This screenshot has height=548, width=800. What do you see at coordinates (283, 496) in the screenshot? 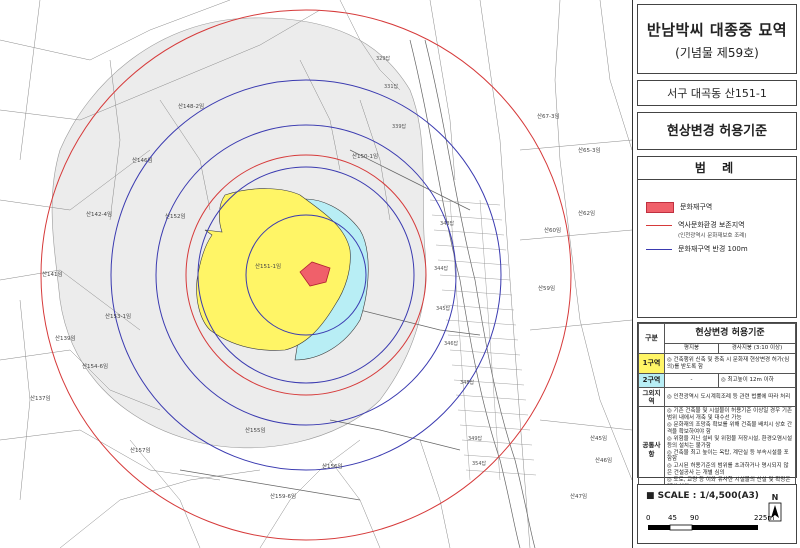
I see `parcel-label: 산159-6임` at bounding box center [283, 496].